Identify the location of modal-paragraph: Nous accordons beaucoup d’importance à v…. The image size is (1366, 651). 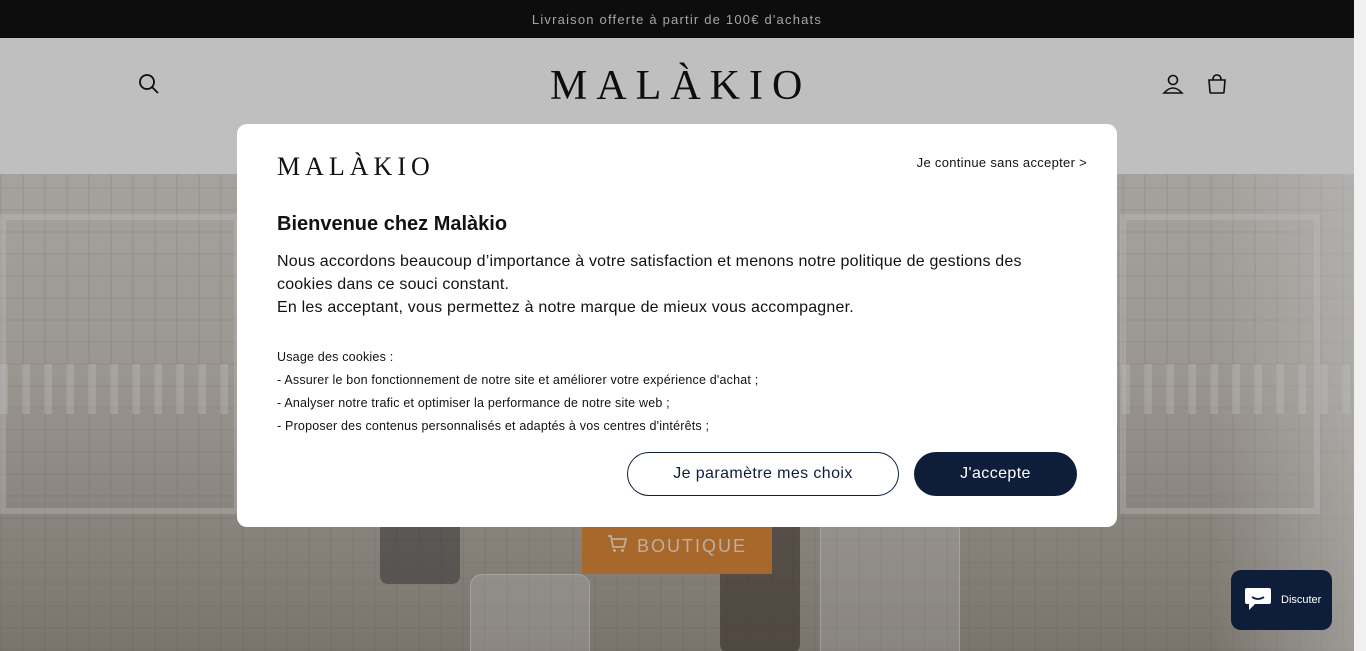
(649, 273).